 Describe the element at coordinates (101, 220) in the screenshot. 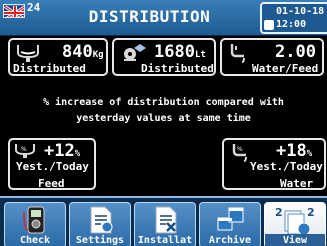

I see `settings-document-icon` at that location.